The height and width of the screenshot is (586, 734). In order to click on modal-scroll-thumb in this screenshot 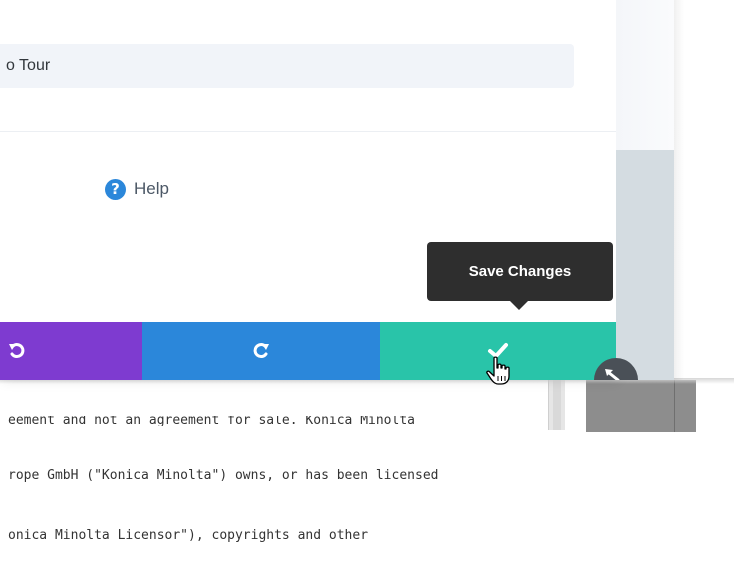, I will do `click(645, 265)`.